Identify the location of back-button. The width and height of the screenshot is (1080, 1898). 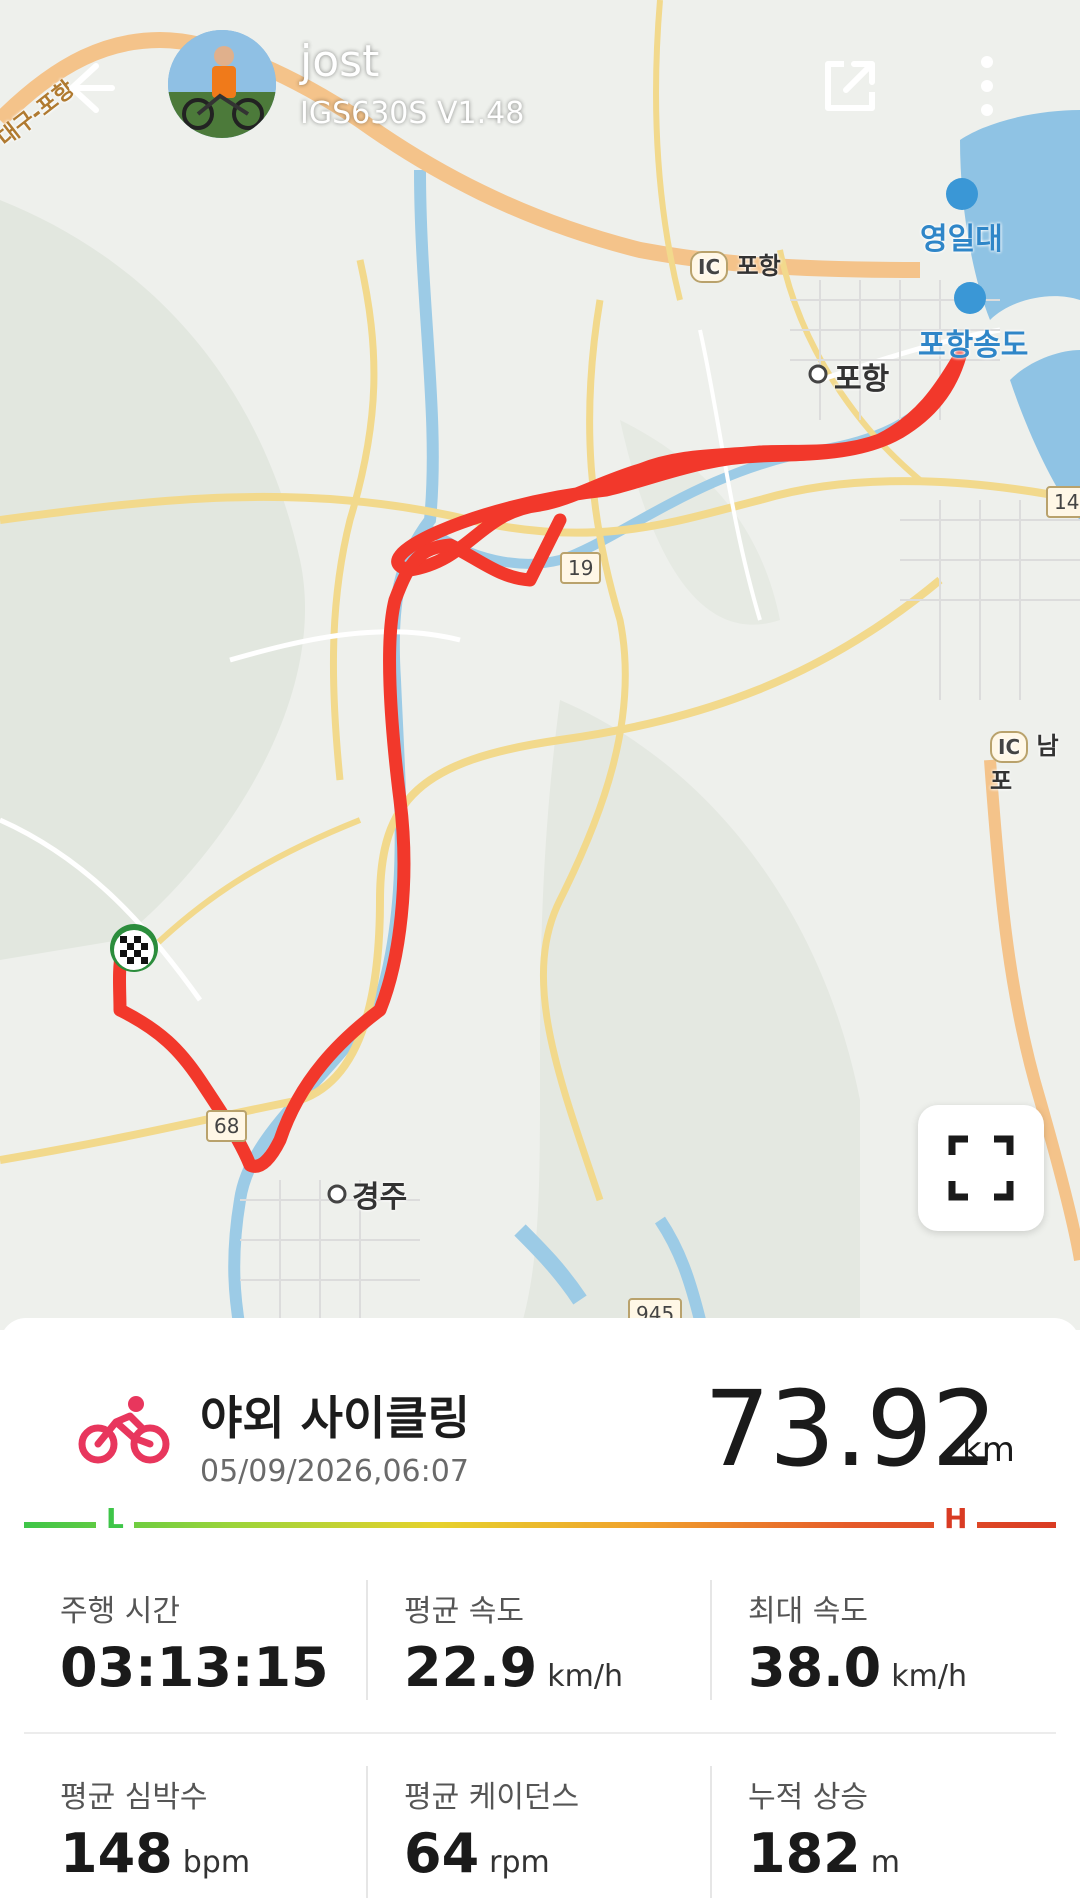
(88, 88).